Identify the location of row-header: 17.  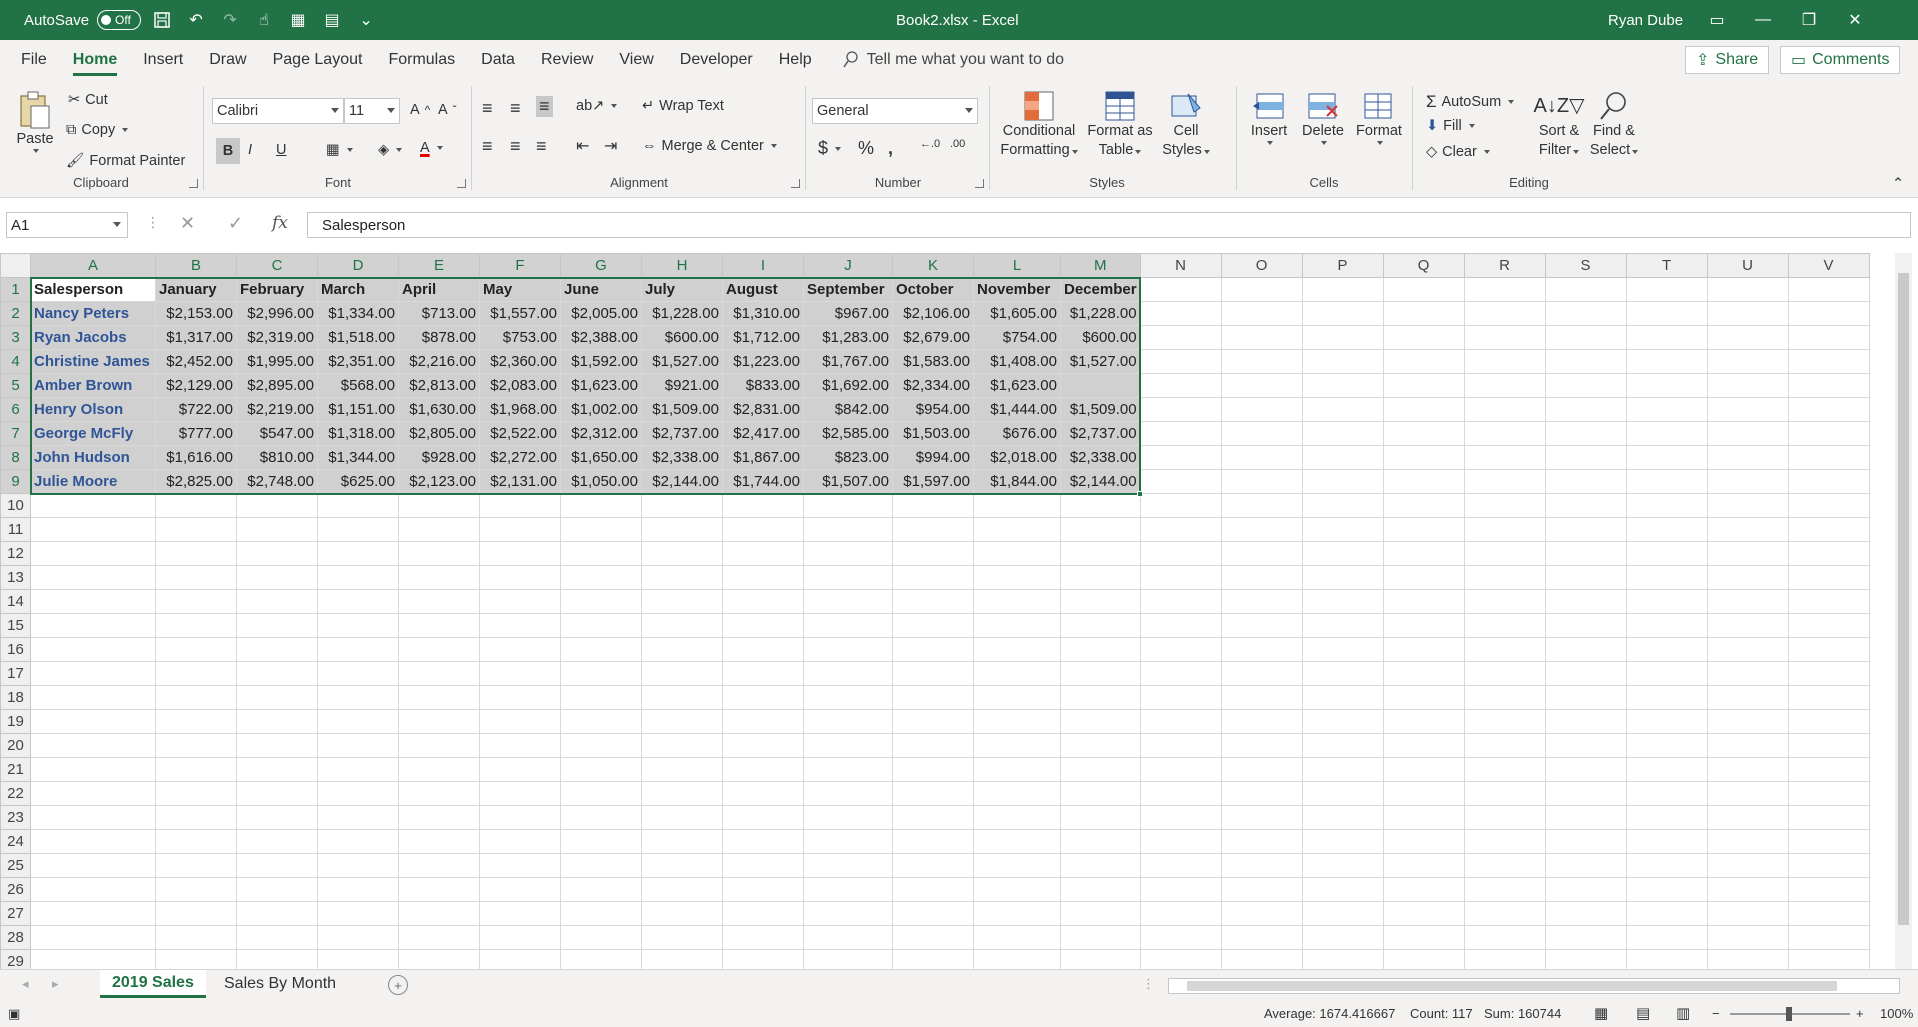
(15, 673).